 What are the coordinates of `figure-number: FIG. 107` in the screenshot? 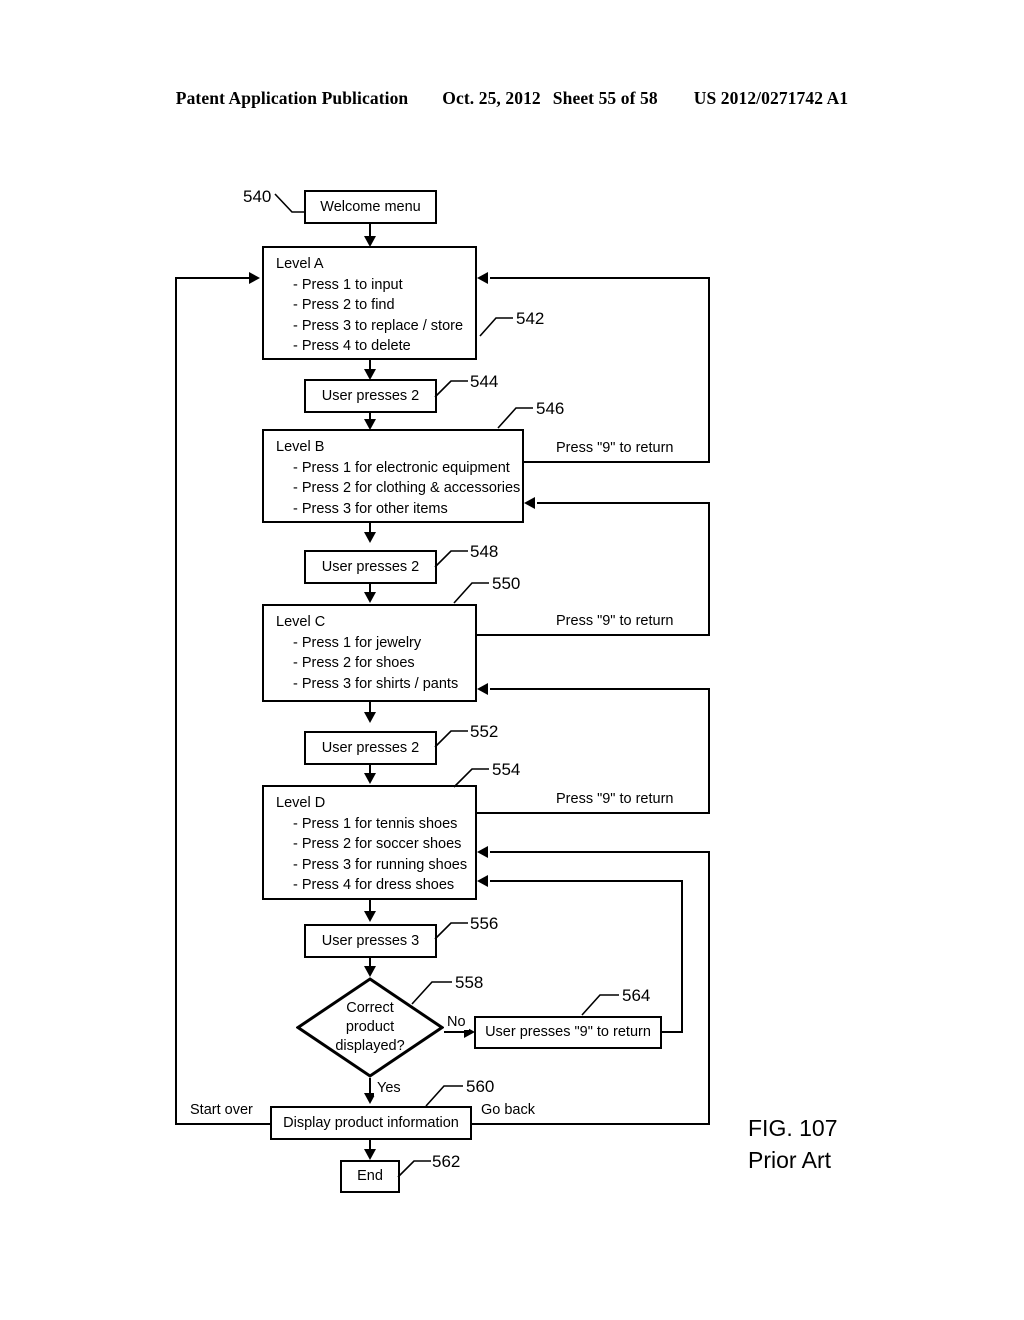 It's located at (793, 1128).